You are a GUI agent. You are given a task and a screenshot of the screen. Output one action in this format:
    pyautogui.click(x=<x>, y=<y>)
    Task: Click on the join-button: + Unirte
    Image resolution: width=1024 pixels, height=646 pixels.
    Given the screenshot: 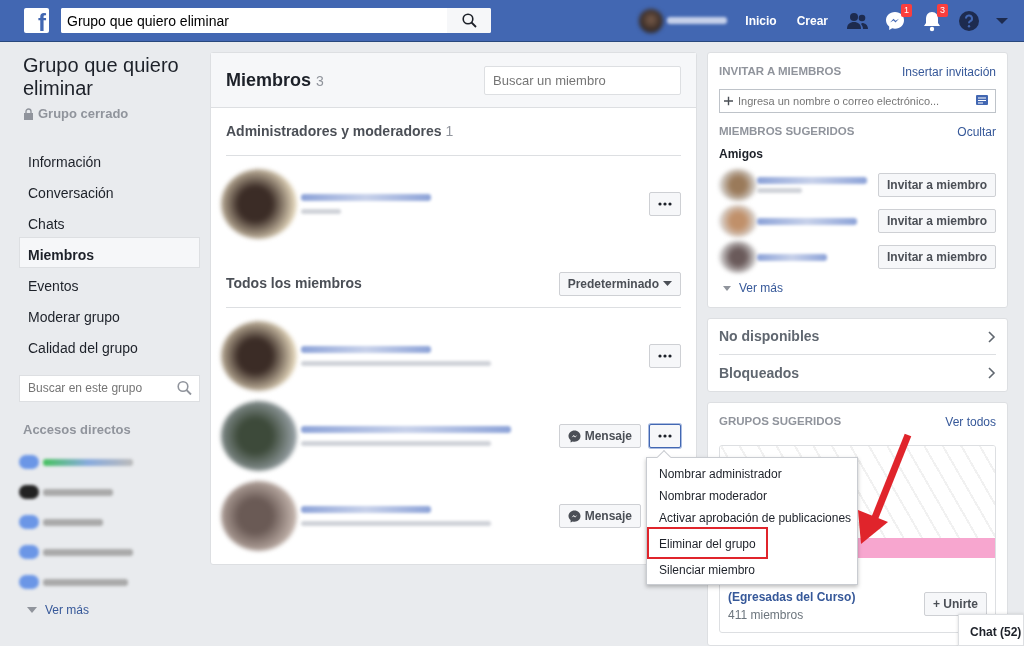 What is the action you would take?
    pyautogui.click(x=955, y=604)
    